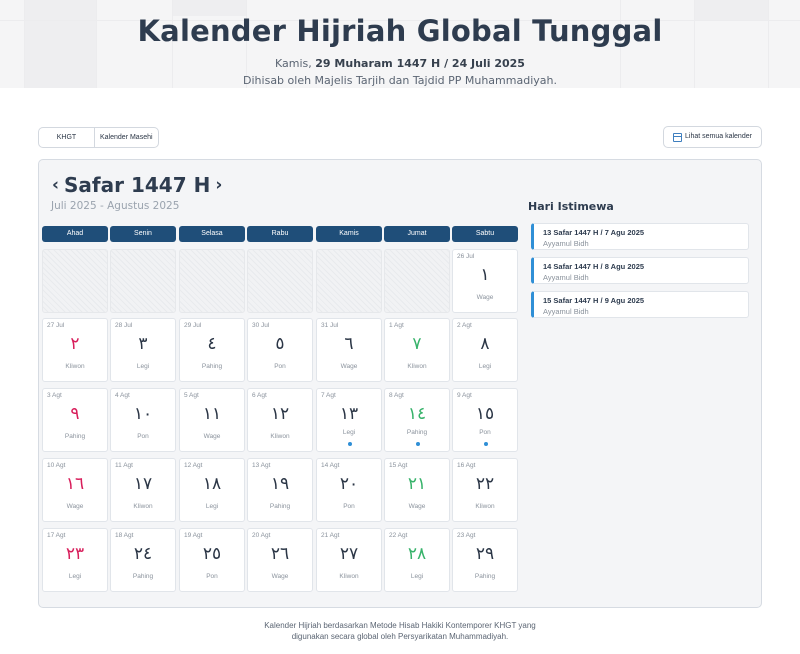 The height and width of the screenshot is (654, 800). I want to click on weekday-jumat: Jumat, so click(417, 234).